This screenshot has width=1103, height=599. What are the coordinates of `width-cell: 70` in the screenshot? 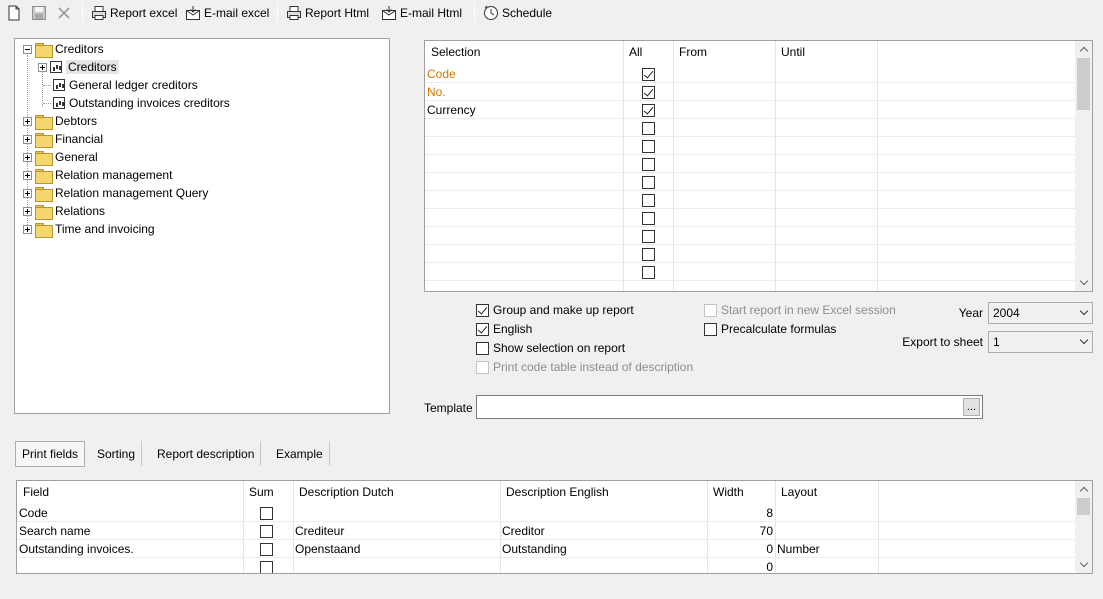 It's located at (741, 531).